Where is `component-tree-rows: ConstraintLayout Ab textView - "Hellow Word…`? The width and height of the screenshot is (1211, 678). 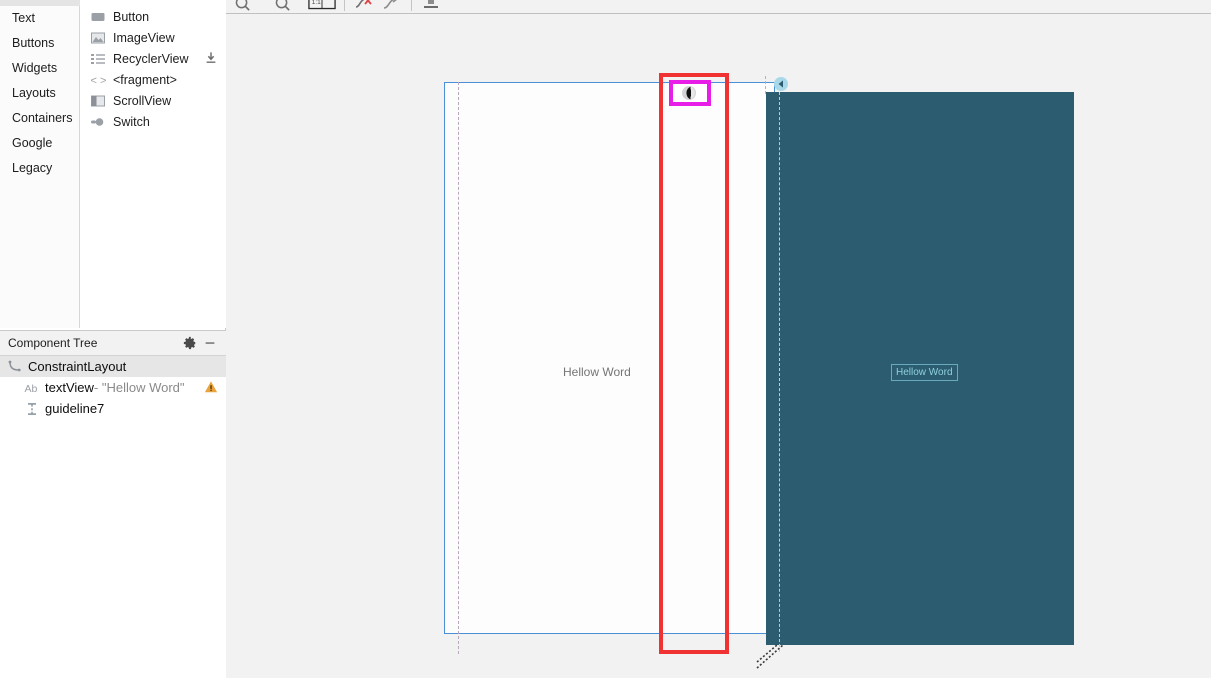 component-tree-rows: ConstraintLayout Ab textView - "Hellow Word… is located at coordinates (113, 387).